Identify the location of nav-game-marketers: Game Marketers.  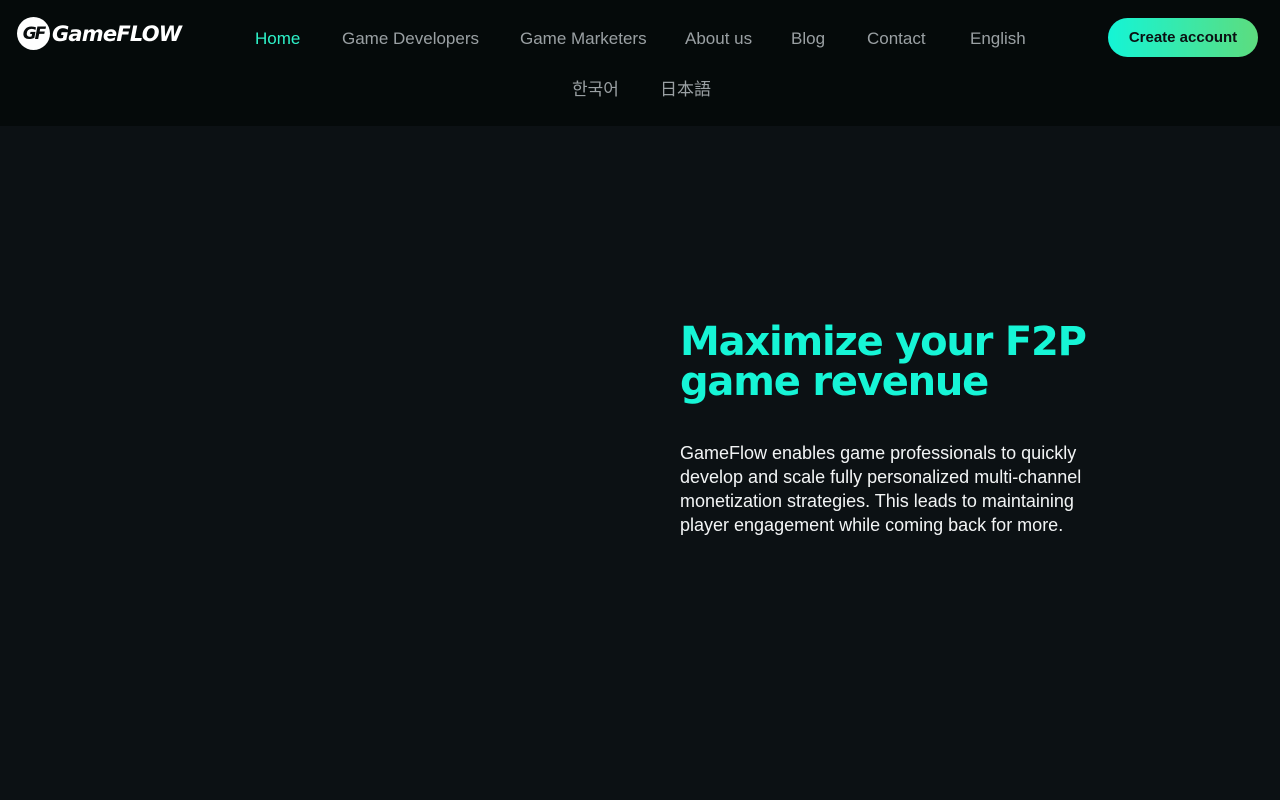
(583, 39).